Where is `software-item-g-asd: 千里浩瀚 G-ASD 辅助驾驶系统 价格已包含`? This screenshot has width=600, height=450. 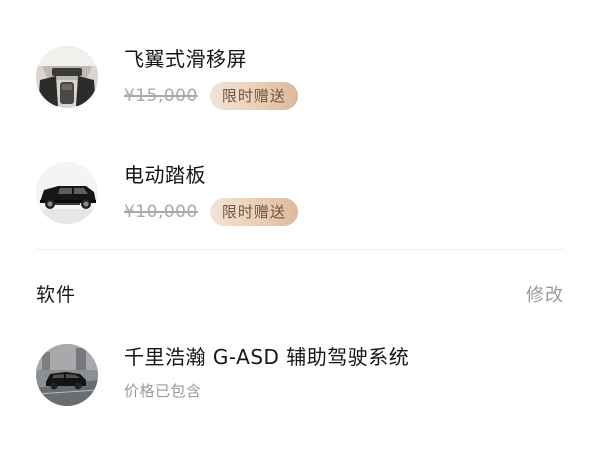
software-item-g-asd: 千里浩瀚 G-ASD 辅助驾驶系统 价格已包含 is located at coordinates (306, 375).